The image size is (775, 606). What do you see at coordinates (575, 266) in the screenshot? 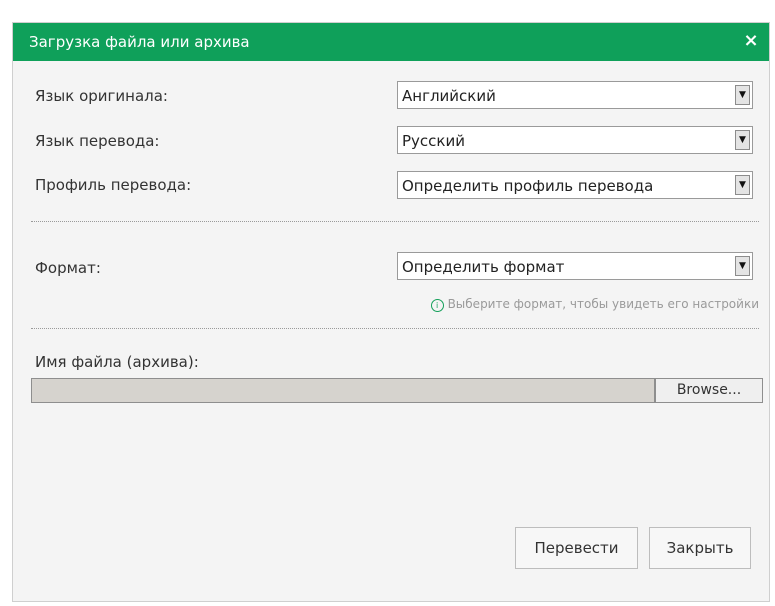
I see `format-select: Определить формат ▼` at bounding box center [575, 266].